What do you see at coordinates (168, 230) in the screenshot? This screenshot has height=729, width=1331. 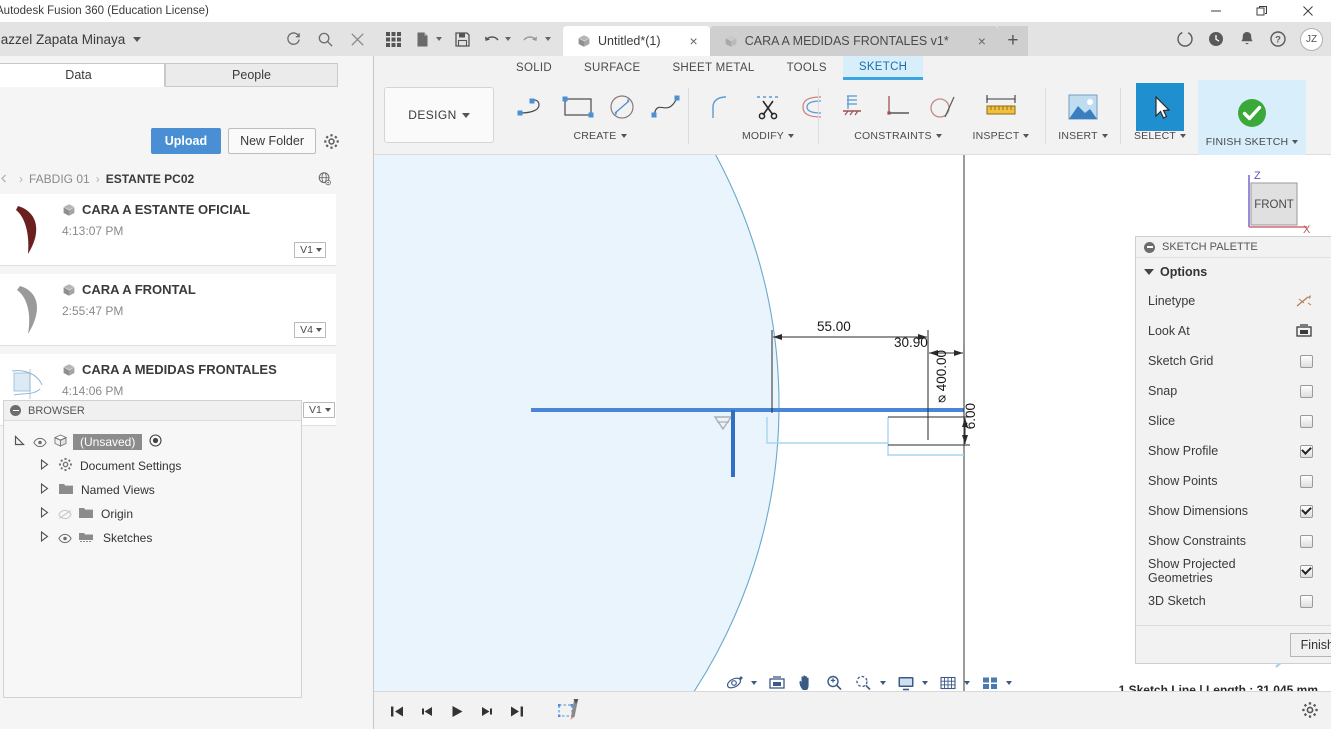 I see `list-item: CARA A ESTANTE OFICIAL 4:13:07 PM V1` at bounding box center [168, 230].